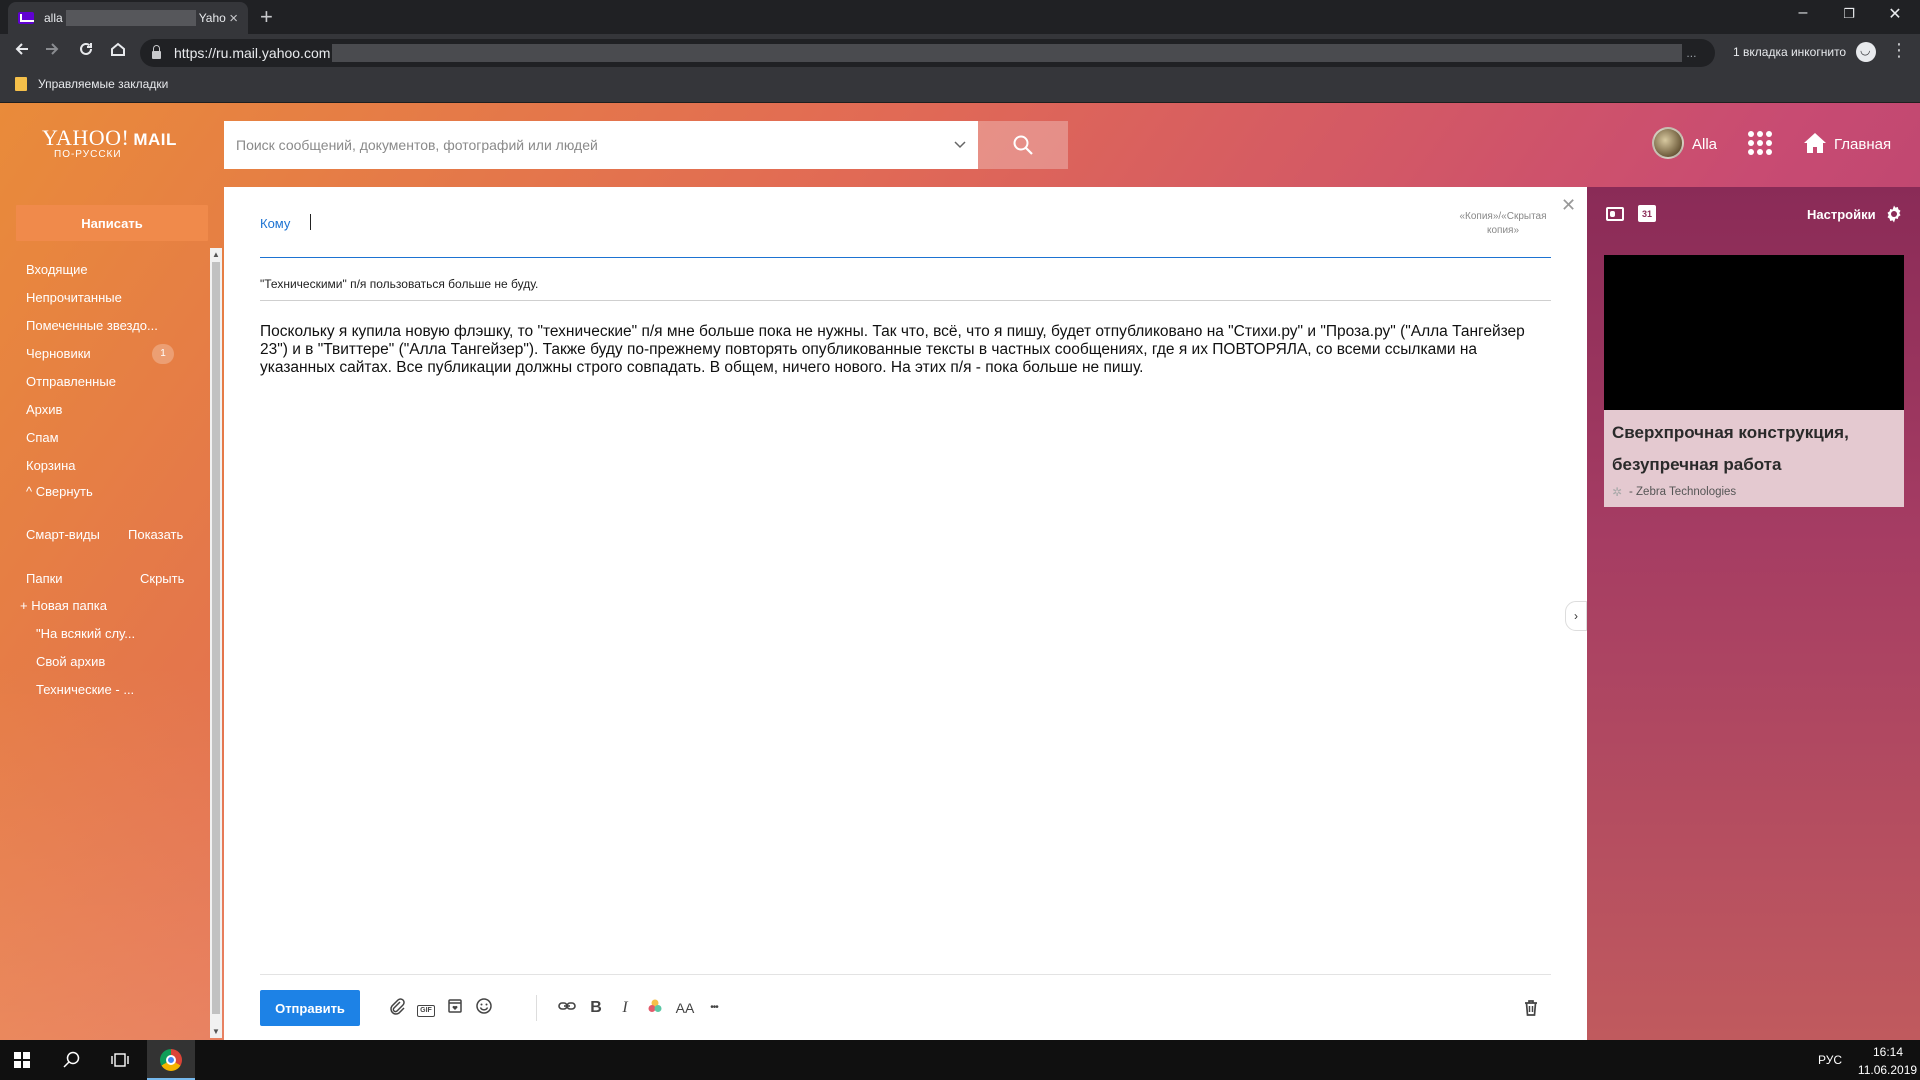 Image resolution: width=1920 pixels, height=1080 pixels. Describe the element at coordinates (51, 465) in the screenshot. I see `sidebar-item-trash: Корзина` at that location.